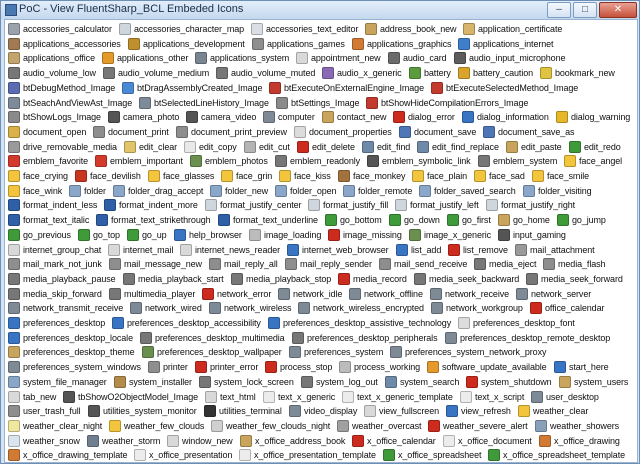  Describe the element at coordinates (416, 58) in the screenshot. I see `list-item: audio_card` at that location.